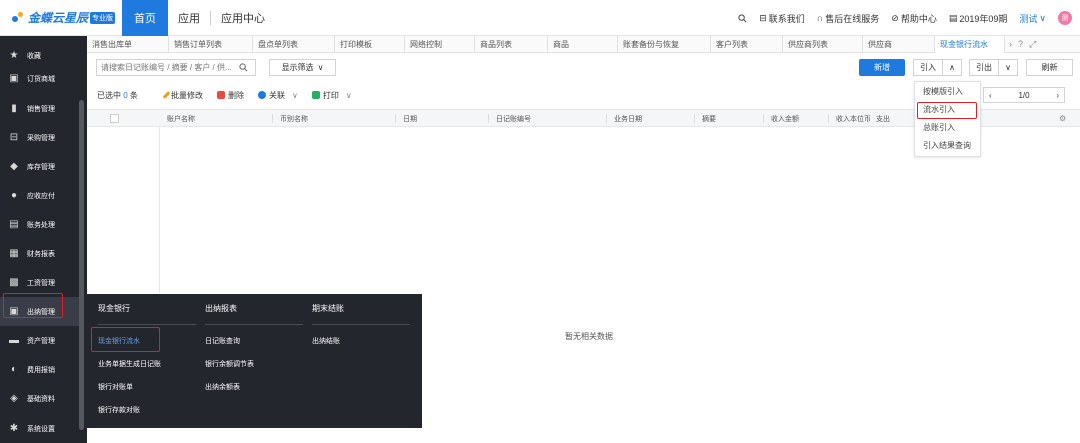 This screenshot has width=1080, height=443. What do you see at coordinates (1032, 18) in the screenshot?
I see `user-menu: 测试 ∨` at bounding box center [1032, 18].